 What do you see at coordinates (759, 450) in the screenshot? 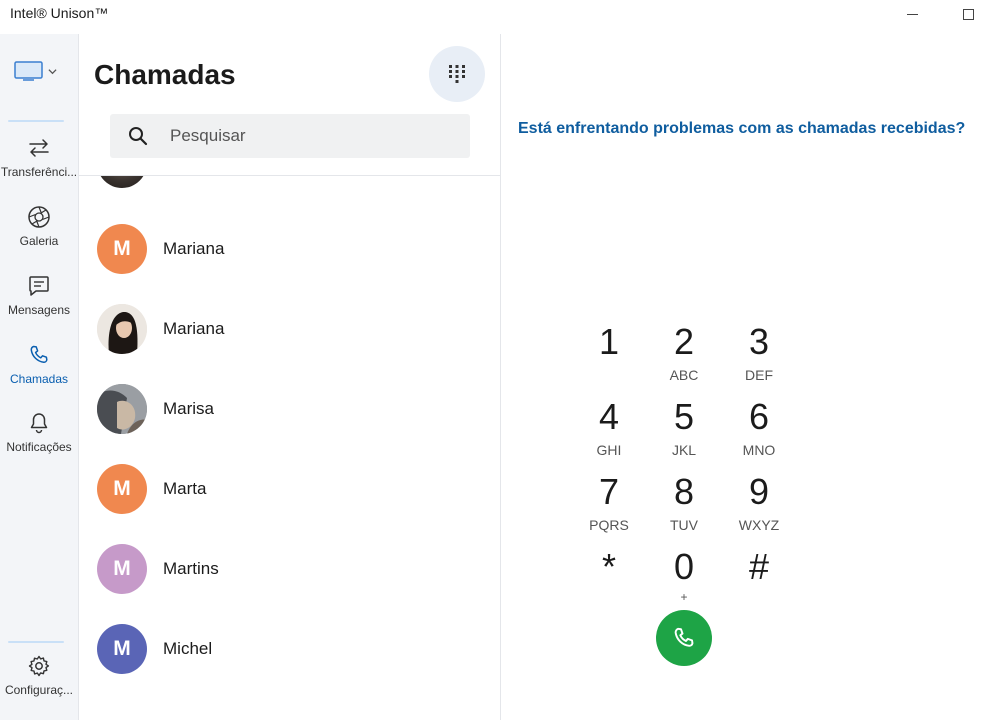
I see `key-letters: MNO` at bounding box center [759, 450].